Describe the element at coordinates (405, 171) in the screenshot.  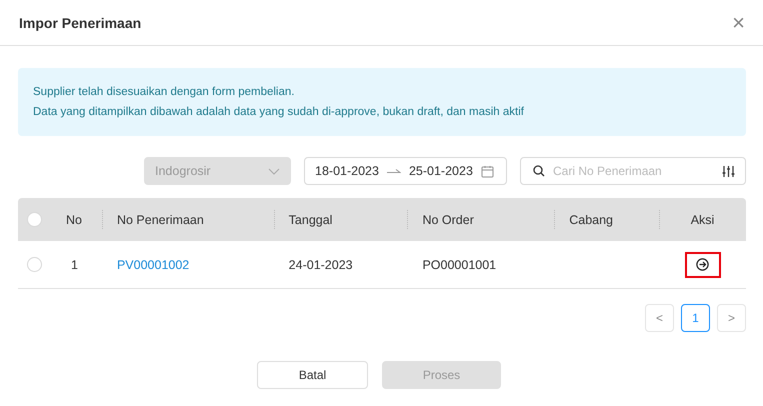
I see `date-range-field: 18-01-2023 25-01-2023` at that location.